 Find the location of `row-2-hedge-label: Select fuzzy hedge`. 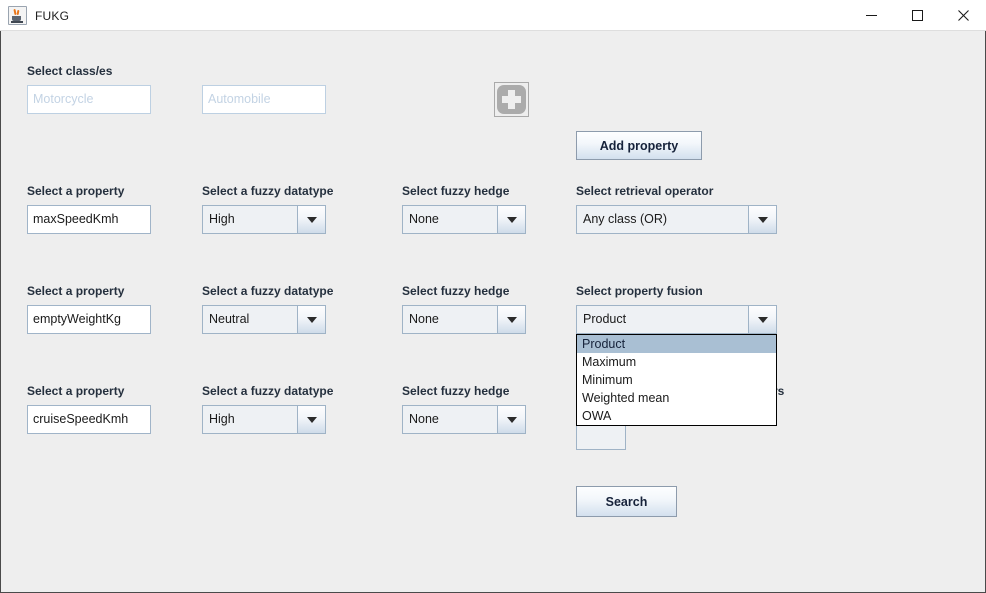

row-2-hedge-label: Select fuzzy hedge is located at coordinates (456, 291).